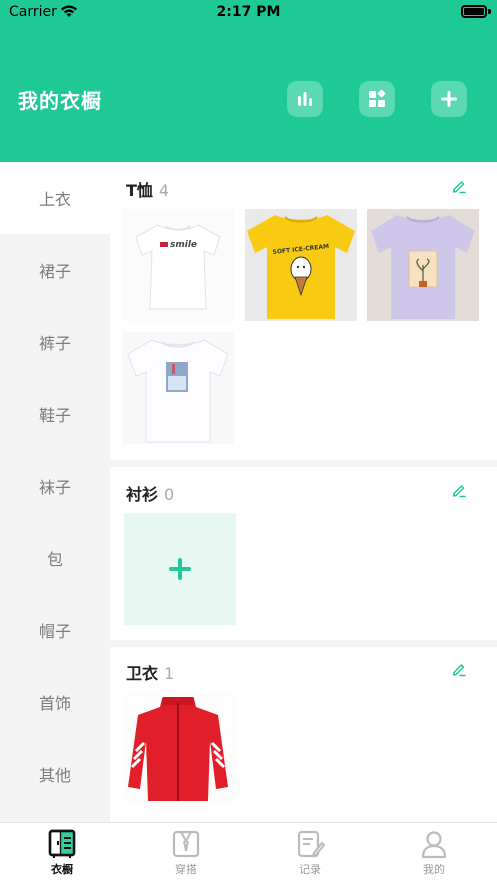 The width and height of the screenshot is (497, 883). I want to click on sidebar-item-skirts: 裙子, so click(55, 270).